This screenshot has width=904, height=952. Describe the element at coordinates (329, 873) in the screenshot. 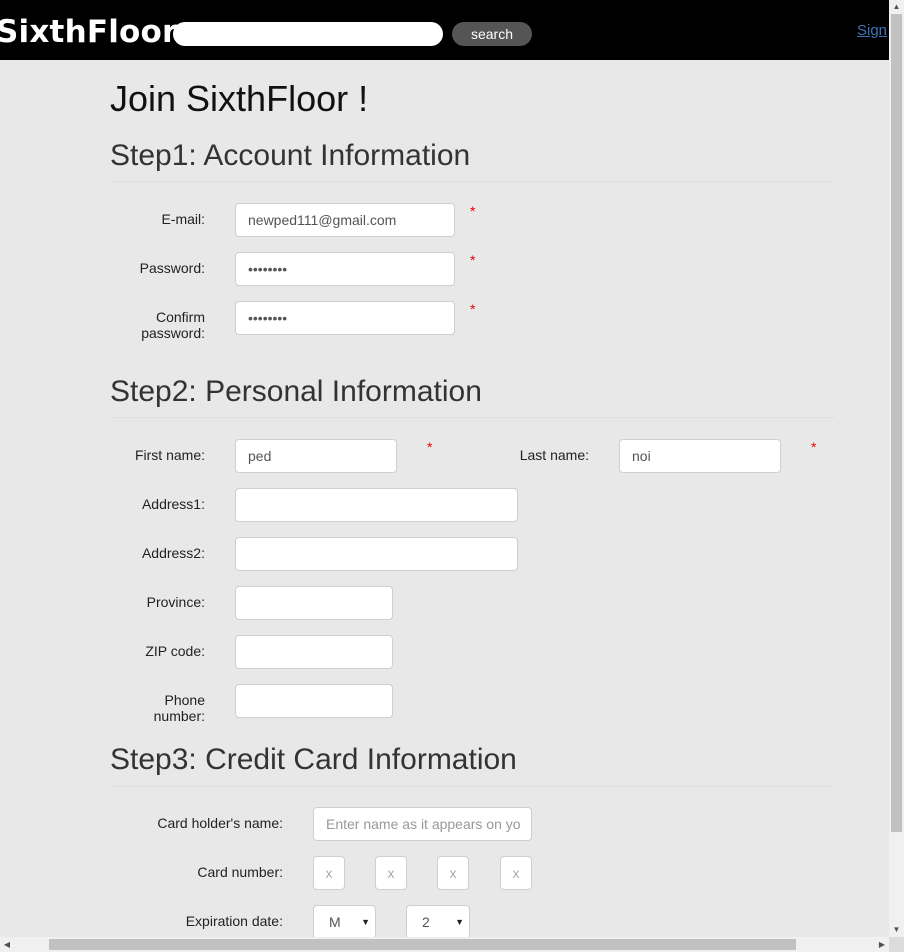

I see `card-number-part-1: x` at that location.